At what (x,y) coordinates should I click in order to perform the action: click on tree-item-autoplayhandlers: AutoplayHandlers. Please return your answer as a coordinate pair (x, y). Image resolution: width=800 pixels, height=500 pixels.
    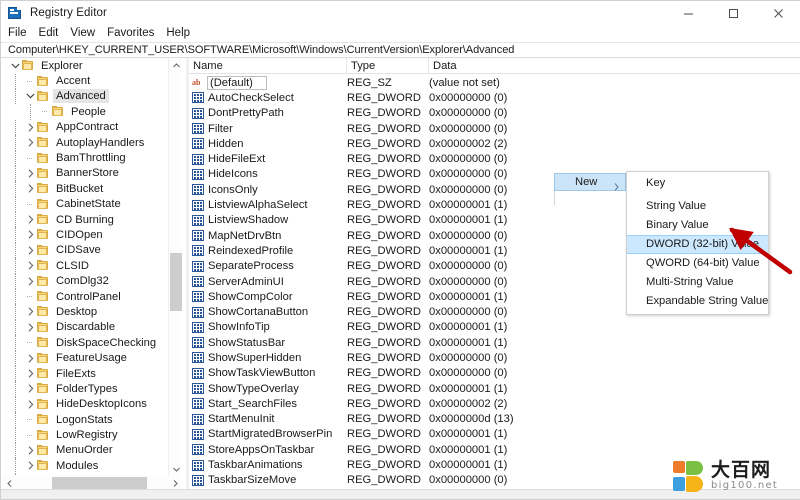
    Looking at the image, I should click on (85, 143).